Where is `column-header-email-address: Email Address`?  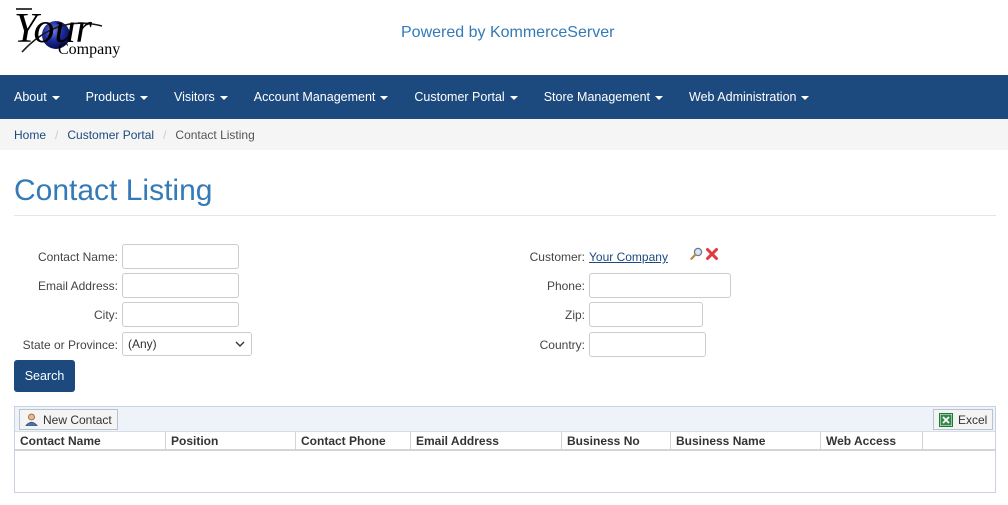 column-header-email-address: Email Address is located at coordinates (486, 441).